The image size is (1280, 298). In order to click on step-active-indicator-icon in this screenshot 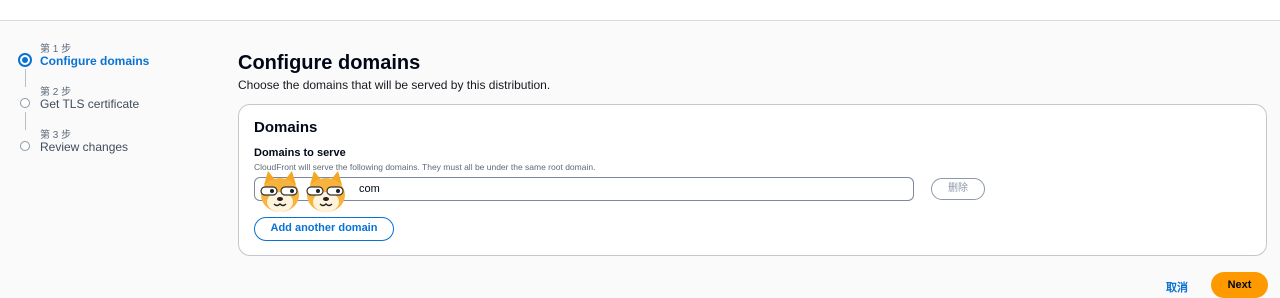, I will do `click(25, 60)`.